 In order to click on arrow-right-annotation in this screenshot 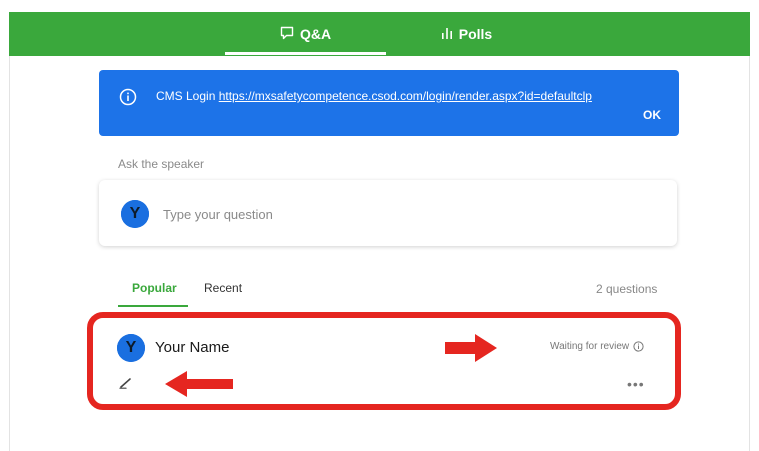, I will do `click(471, 348)`.